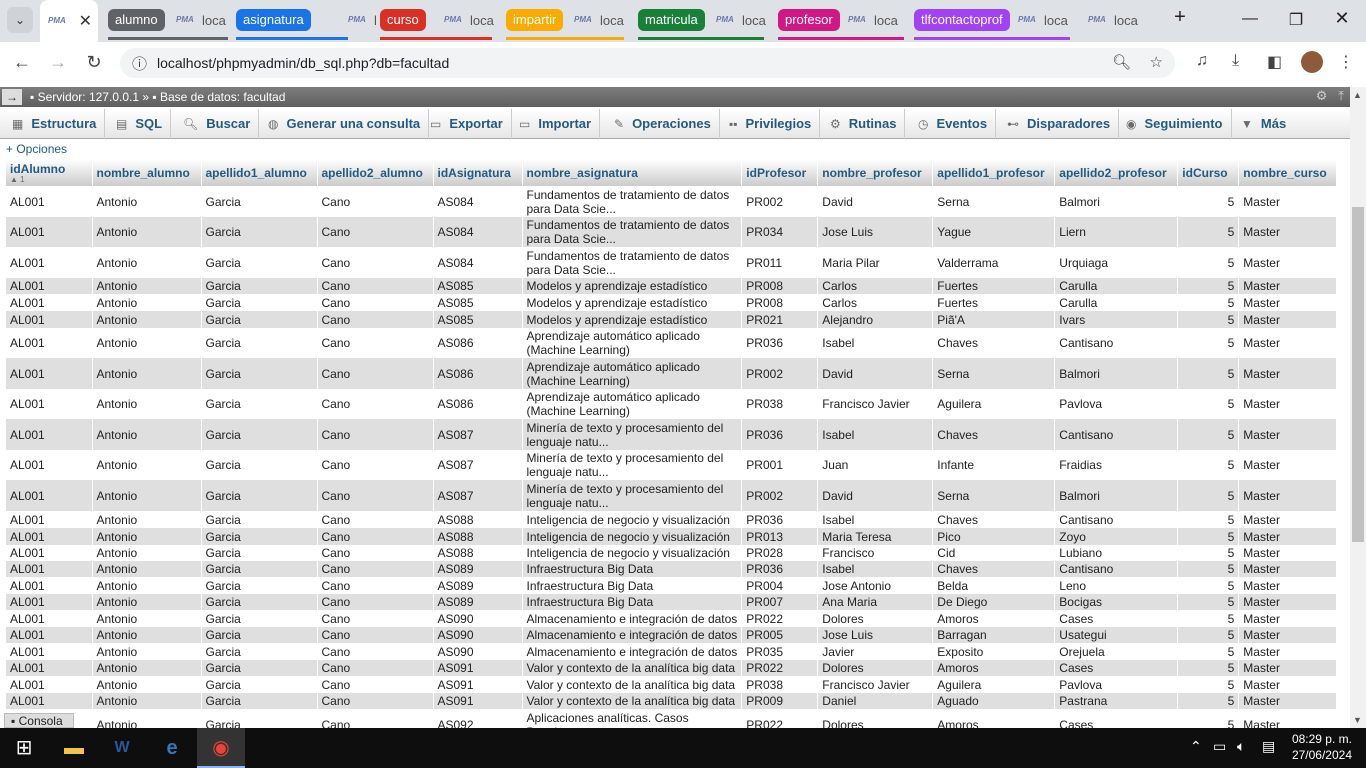 The height and width of the screenshot is (768, 1366). Describe the element at coordinates (868, 124) in the screenshot. I see `menu-rutinas: ⚙ Rutinas` at that location.